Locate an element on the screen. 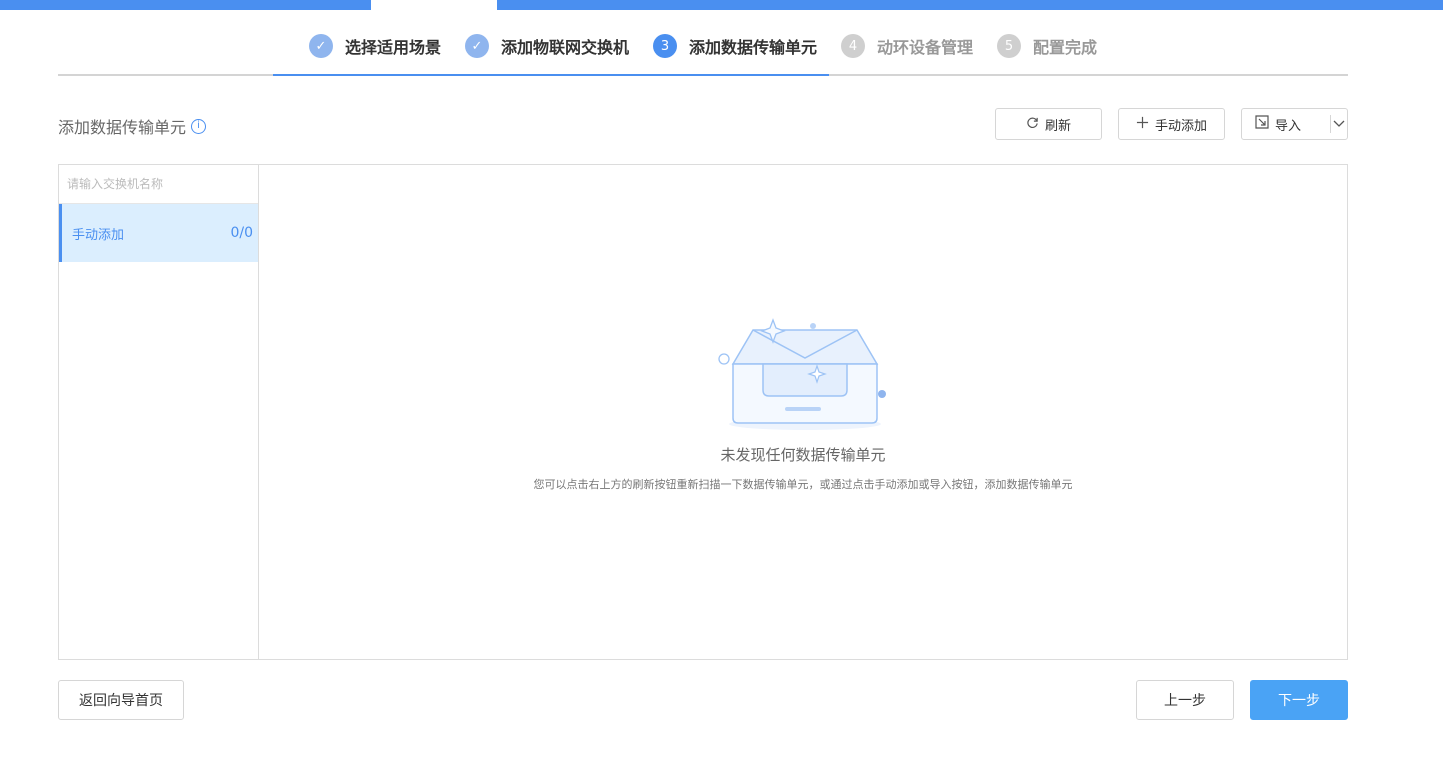 This screenshot has width=1443, height=757. step-5: 5 配置完成 is located at coordinates (1047, 46).